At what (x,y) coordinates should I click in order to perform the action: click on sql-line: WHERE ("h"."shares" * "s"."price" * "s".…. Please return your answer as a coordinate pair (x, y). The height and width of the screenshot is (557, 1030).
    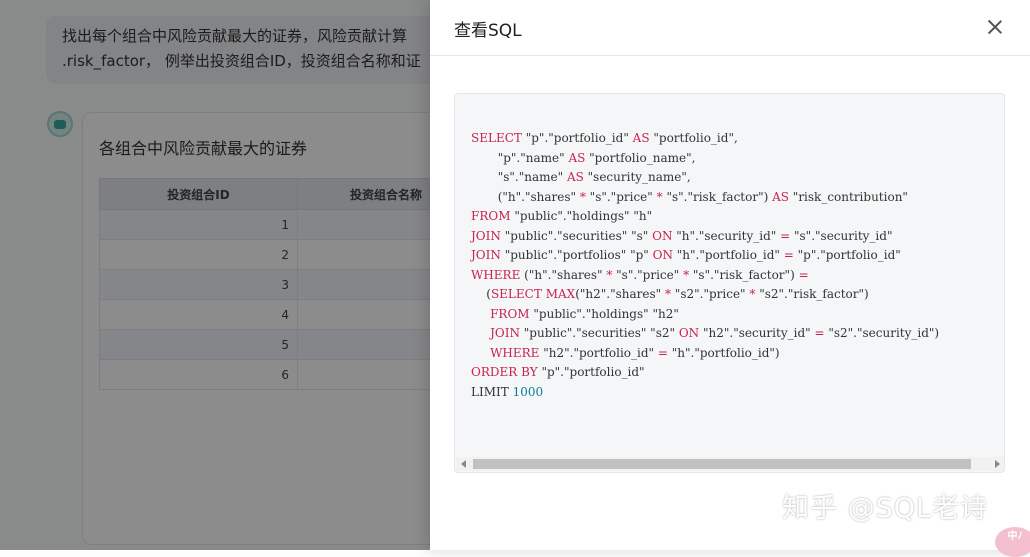
    Looking at the image, I should click on (640, 275).